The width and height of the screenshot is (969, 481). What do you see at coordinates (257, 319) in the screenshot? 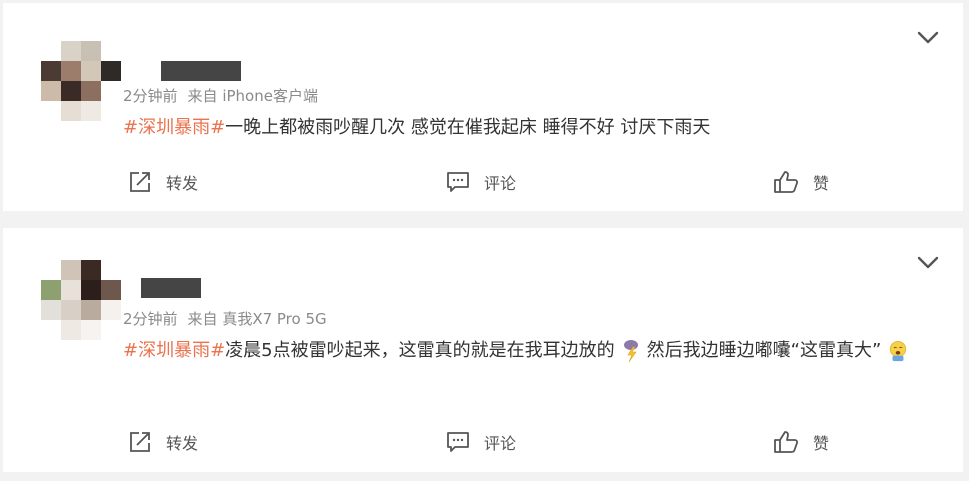
I see `post-source: 来自 真我X7 Pro 5G` at bounding box center [257, 319].